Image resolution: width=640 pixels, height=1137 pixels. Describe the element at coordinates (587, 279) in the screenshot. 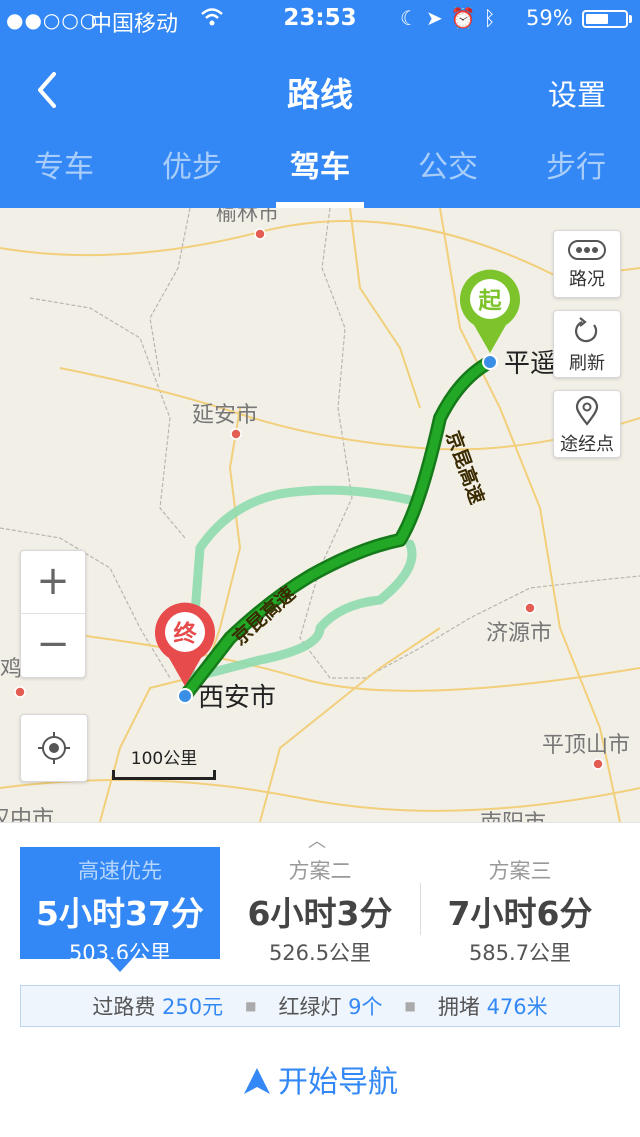

I see `traffic-label: 路况` at that location.